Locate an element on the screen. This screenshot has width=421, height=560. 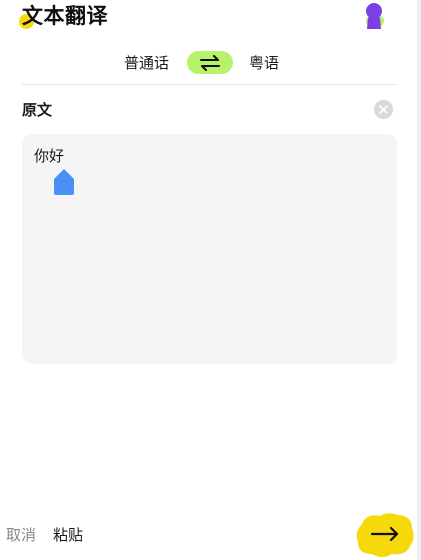
language-bar: 普通话 粤语 is located at coordinates (210, 63).